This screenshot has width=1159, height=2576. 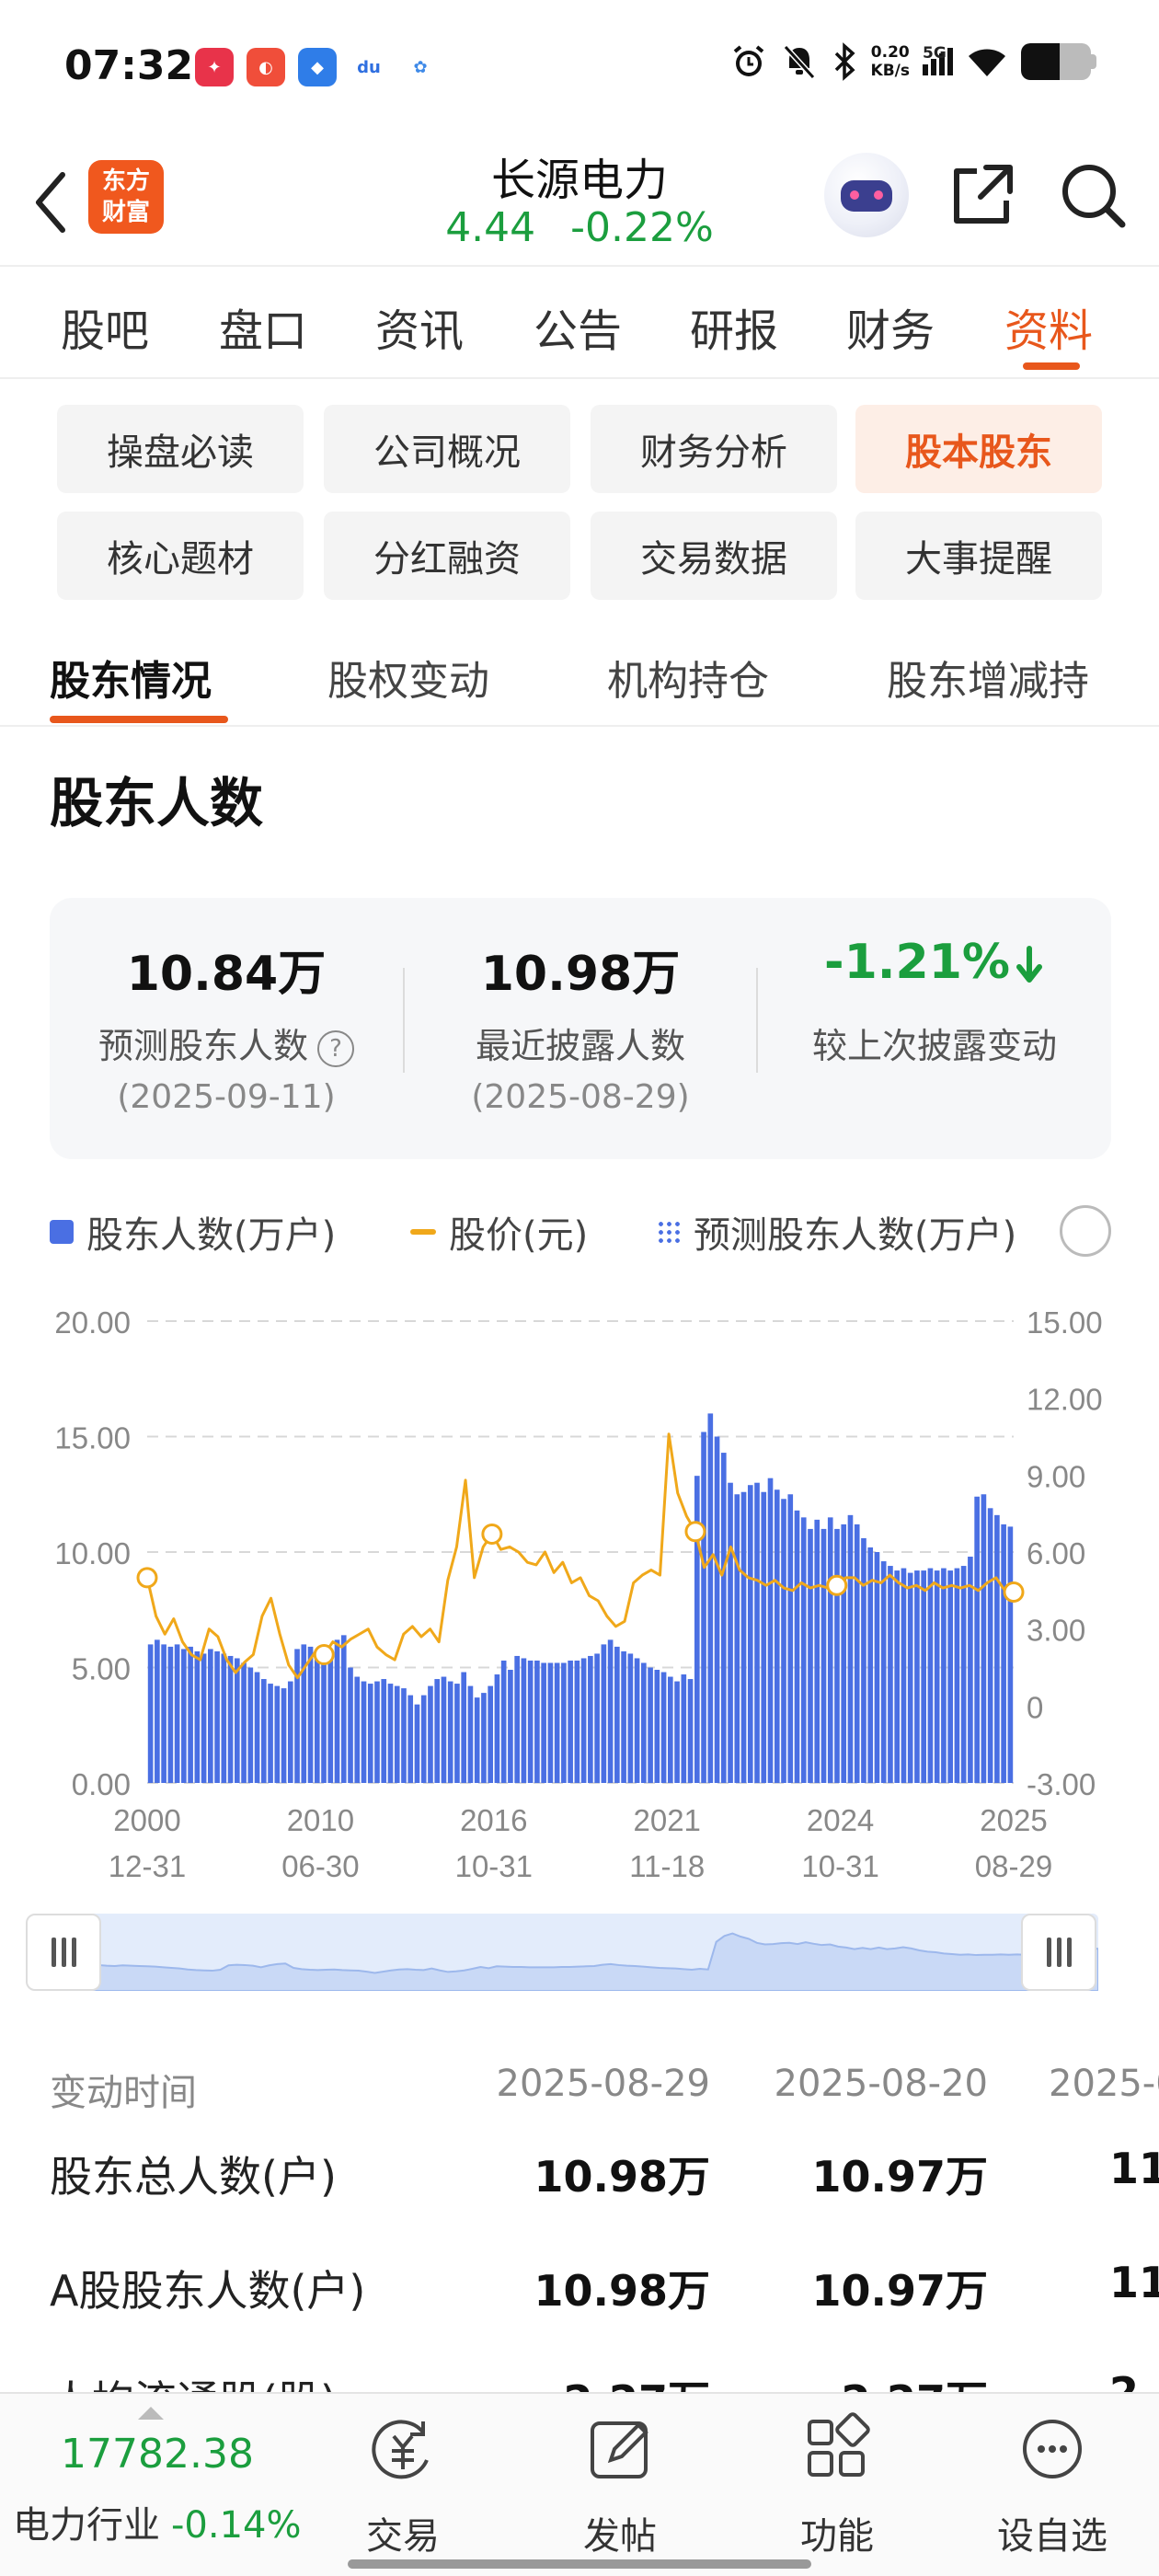 I want to click on trade-button: 交易, so click(x=402, y=2485).